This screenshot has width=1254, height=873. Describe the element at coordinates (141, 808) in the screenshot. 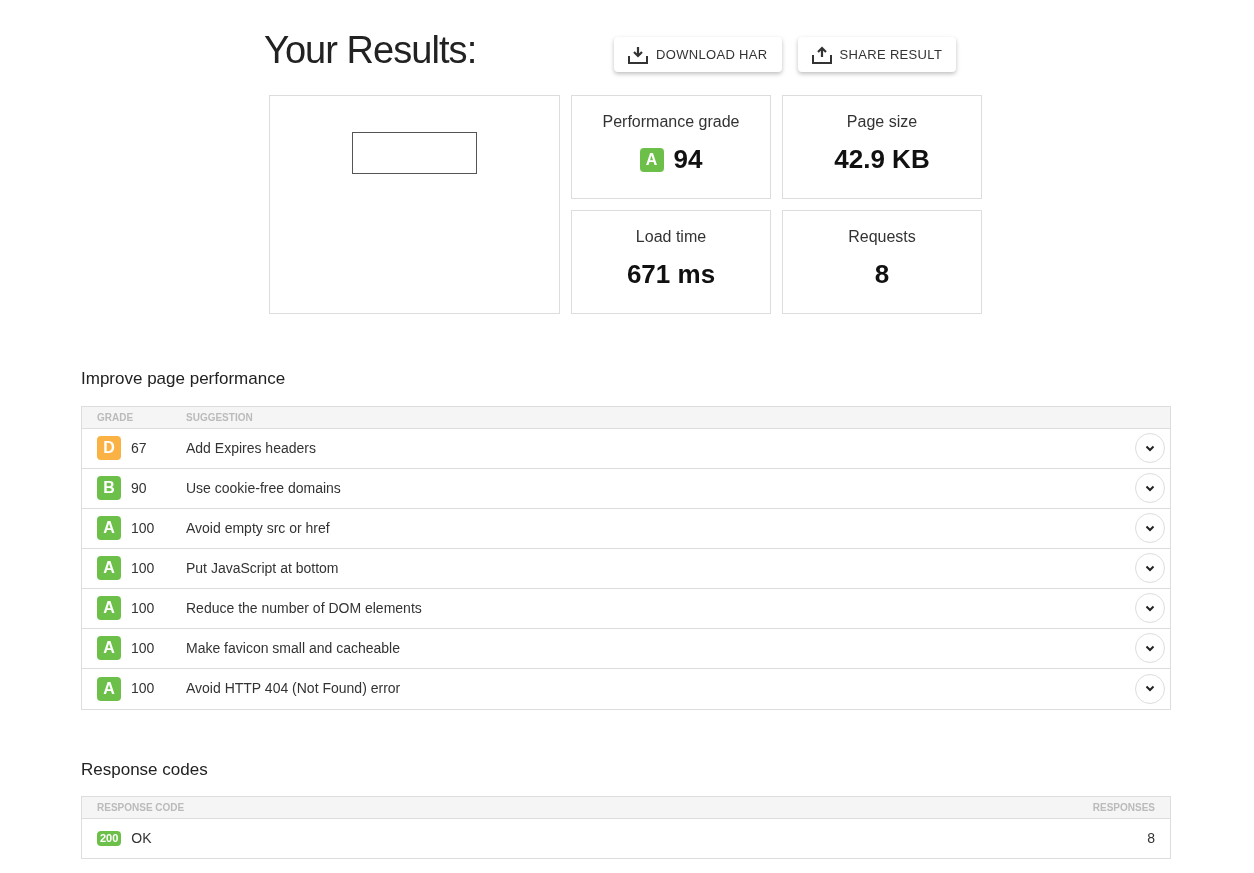

I see `column-header: RESPONSE CODE` at that location.